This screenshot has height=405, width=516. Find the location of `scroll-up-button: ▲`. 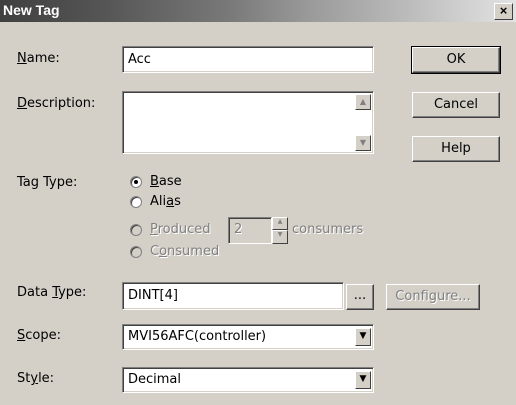

scroll-up-button: ▲ is located at coordinates (363, 102).